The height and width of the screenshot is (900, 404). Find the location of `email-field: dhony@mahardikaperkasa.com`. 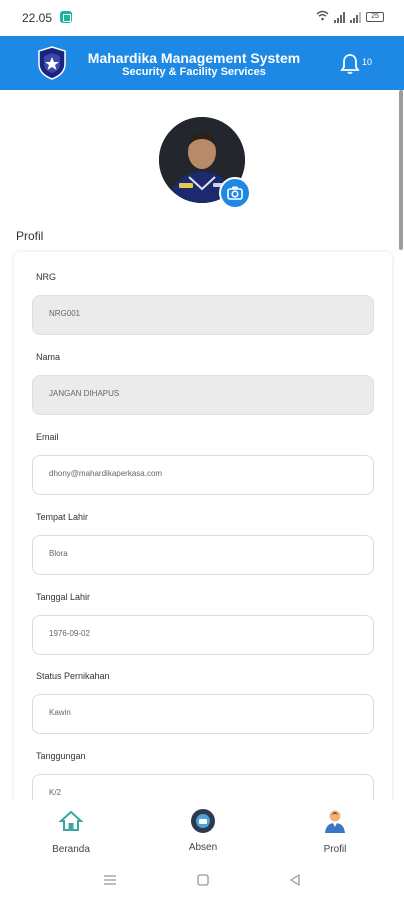

email-field: dhony@mahardikaperkasa.com is located at coordinates (203, 475).